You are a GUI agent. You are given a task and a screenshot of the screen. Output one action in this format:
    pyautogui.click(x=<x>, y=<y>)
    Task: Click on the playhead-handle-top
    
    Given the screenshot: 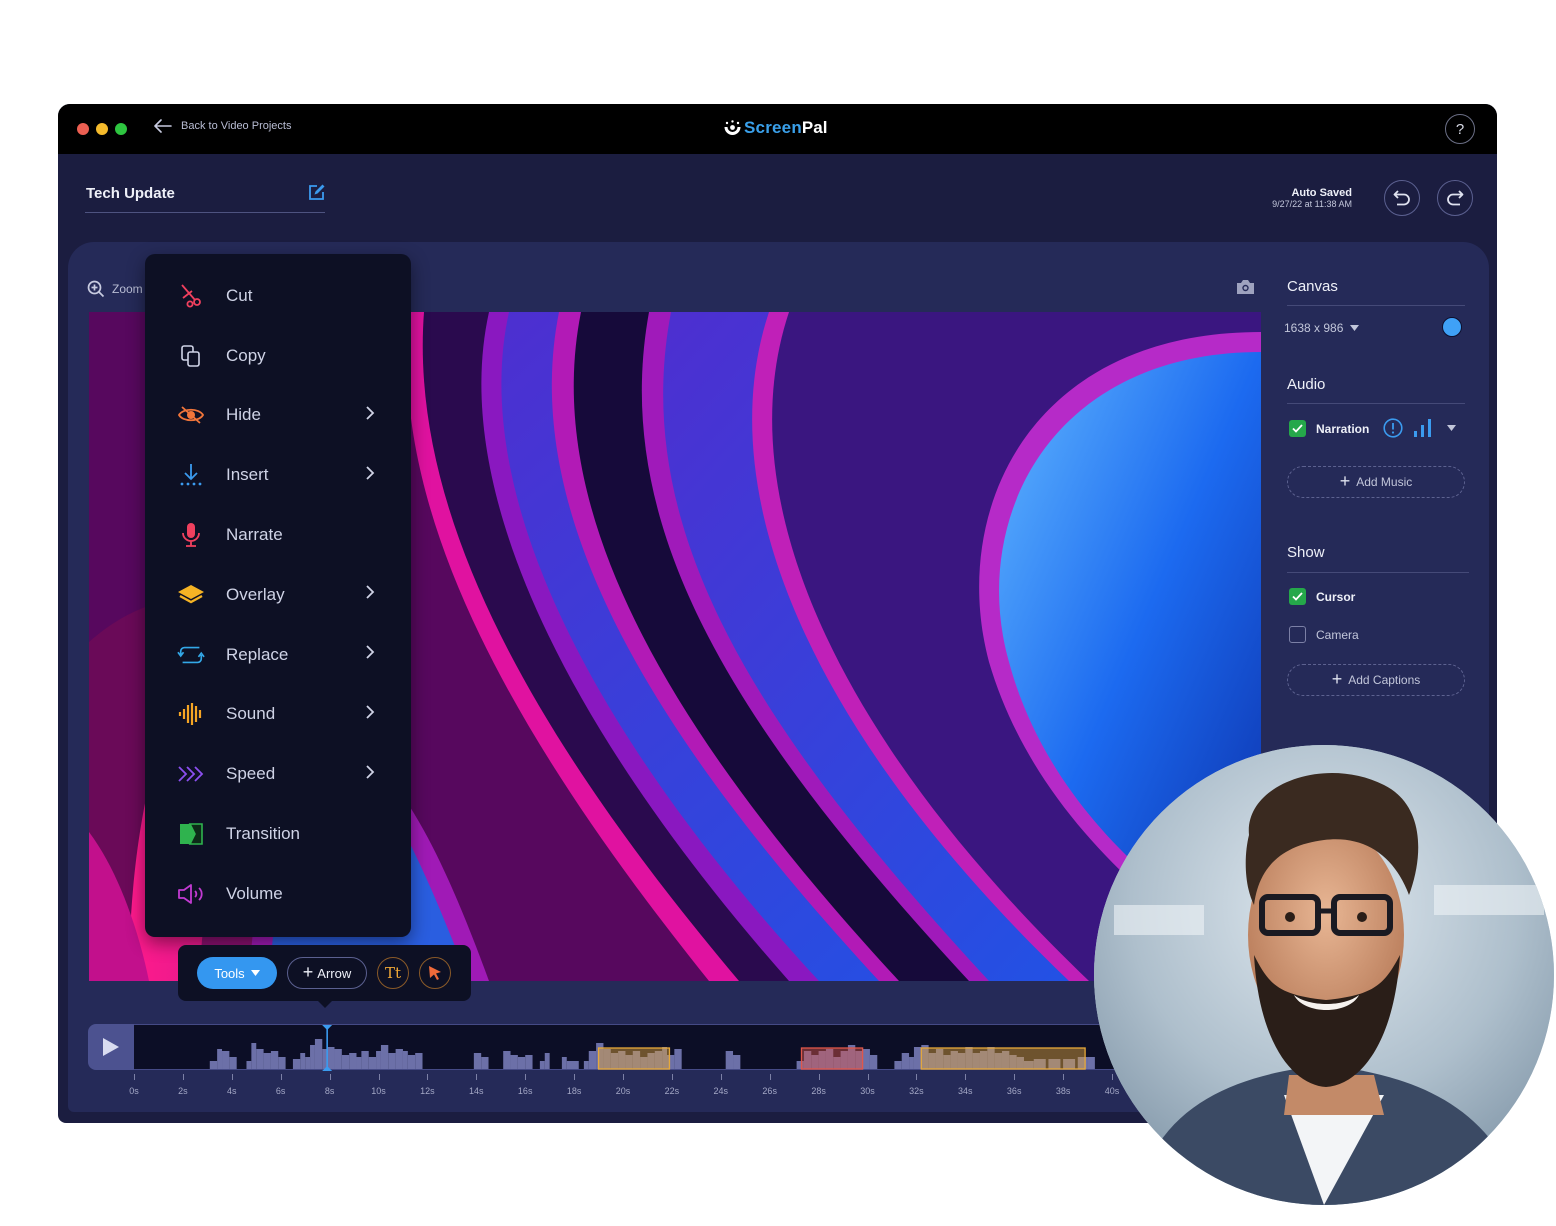 What is the action you would take?
    pyautogui.click(x=327, y=1027)
    